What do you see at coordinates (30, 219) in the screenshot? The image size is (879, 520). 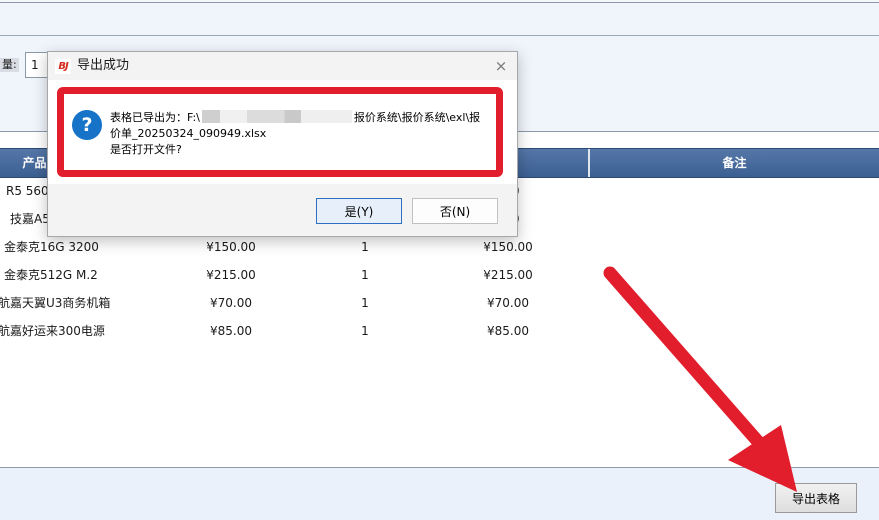 I see `product-name: 技嘉A5` at bounding box center [30, 219].